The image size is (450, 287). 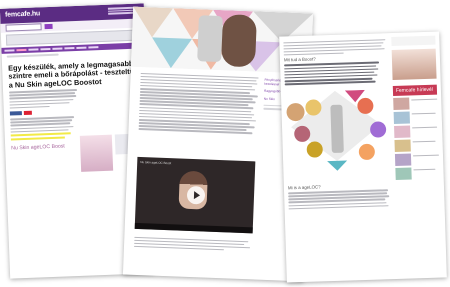 What do you see at coordinates (195, 195) in the screenshot?
I see `video-player: Nu Skin ageLOC Boost` at bounding box center [195, 195].